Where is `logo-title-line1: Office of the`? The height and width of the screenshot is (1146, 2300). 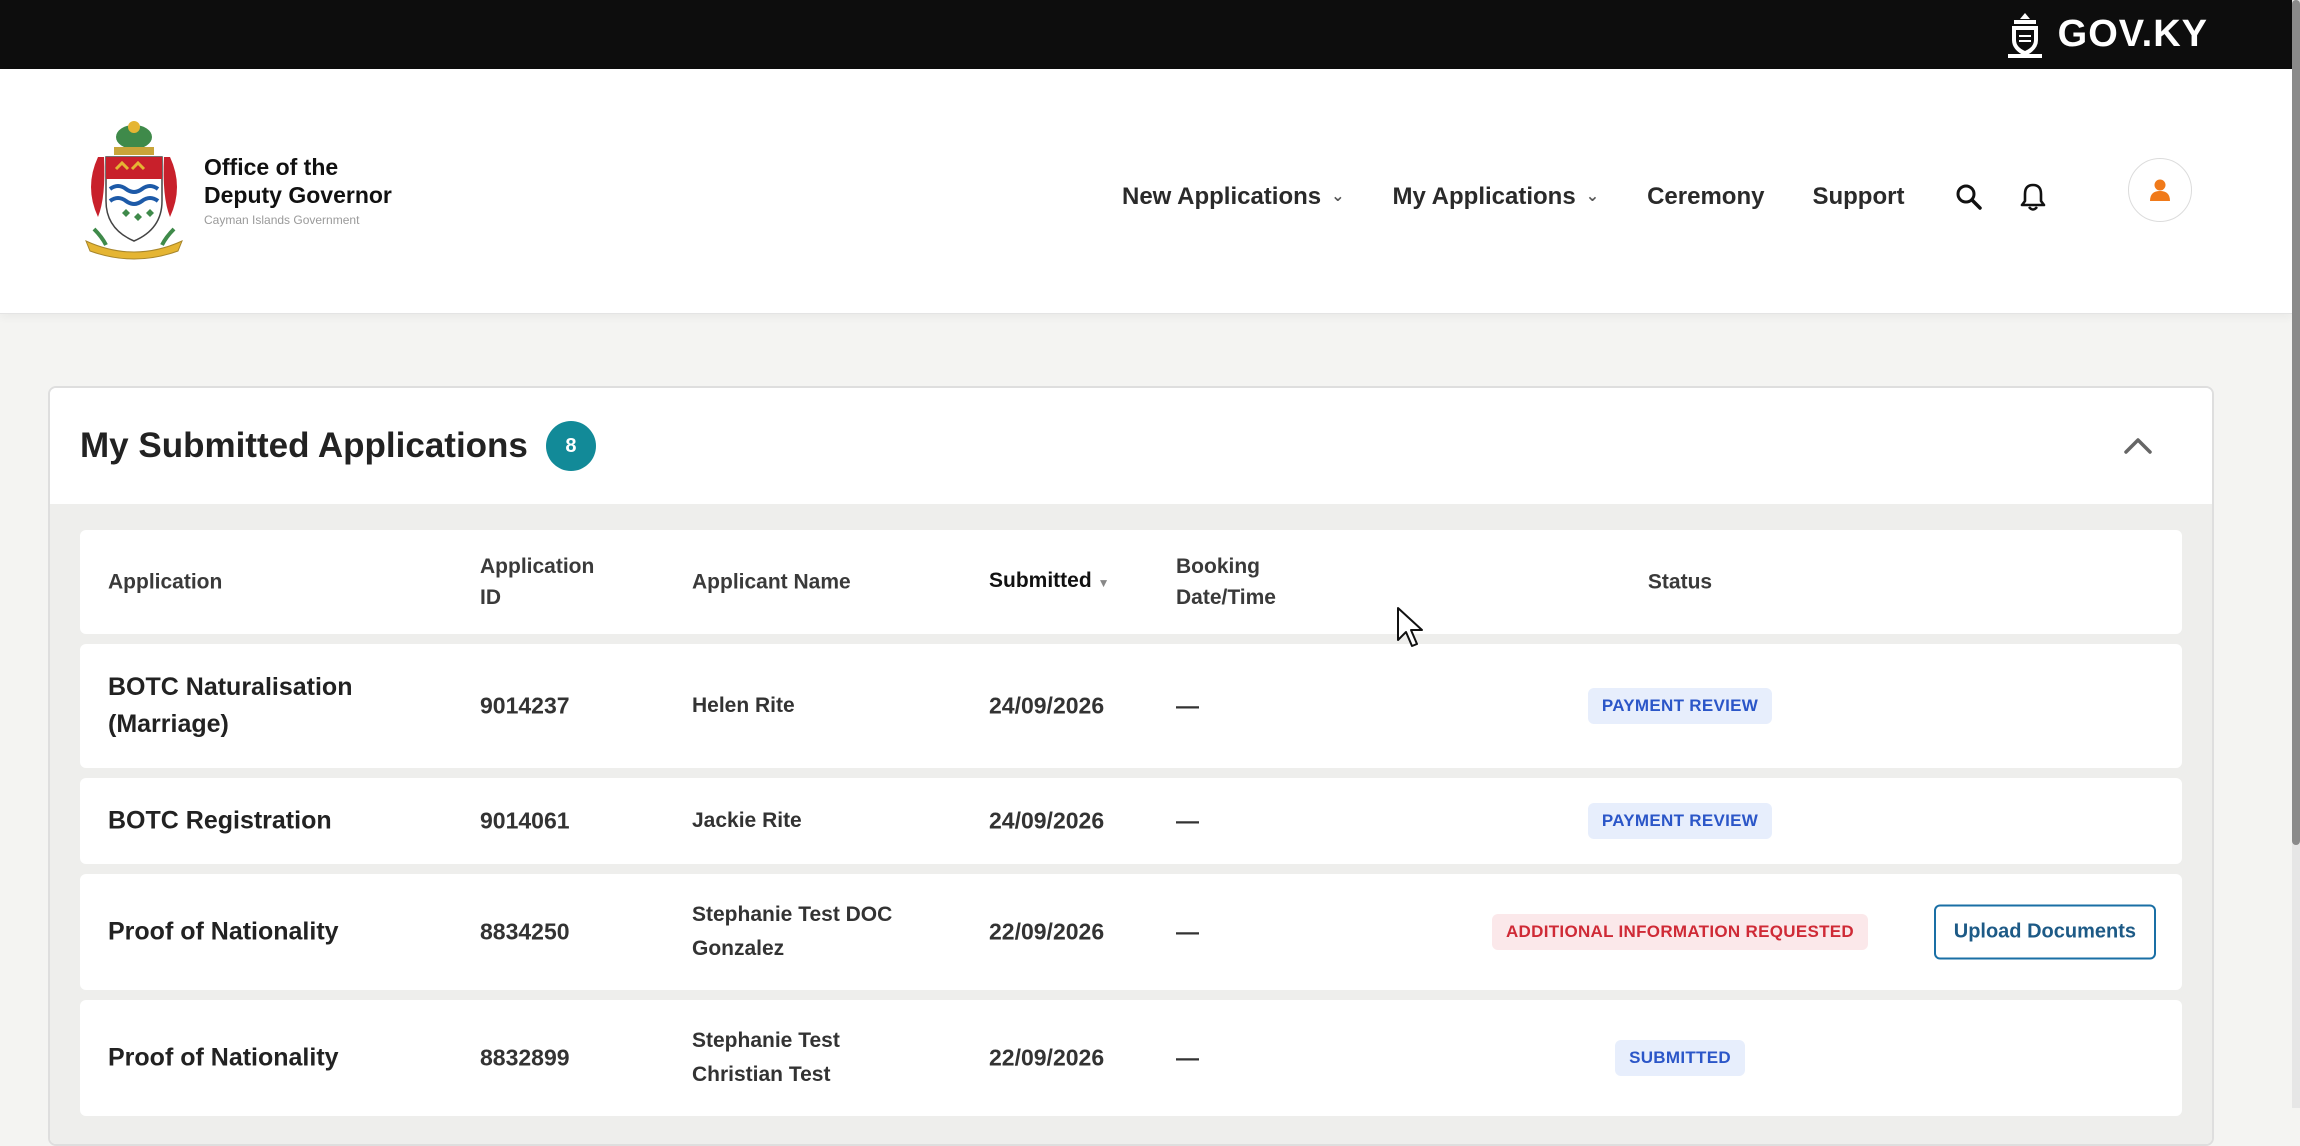
logo-title-line1: Office of the is located at coordinates (271, 167).